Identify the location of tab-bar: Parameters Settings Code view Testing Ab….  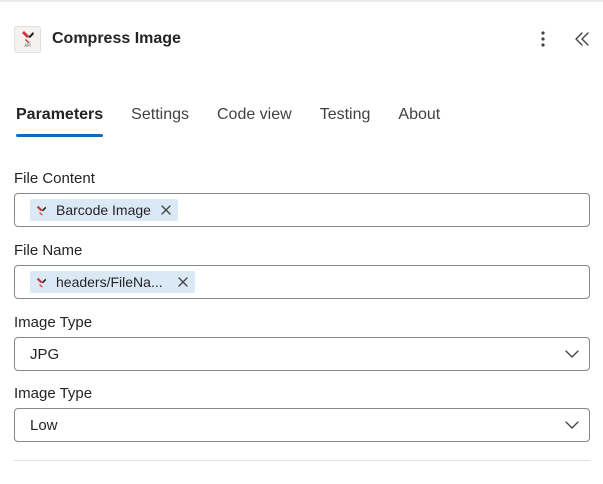
(242, 122).